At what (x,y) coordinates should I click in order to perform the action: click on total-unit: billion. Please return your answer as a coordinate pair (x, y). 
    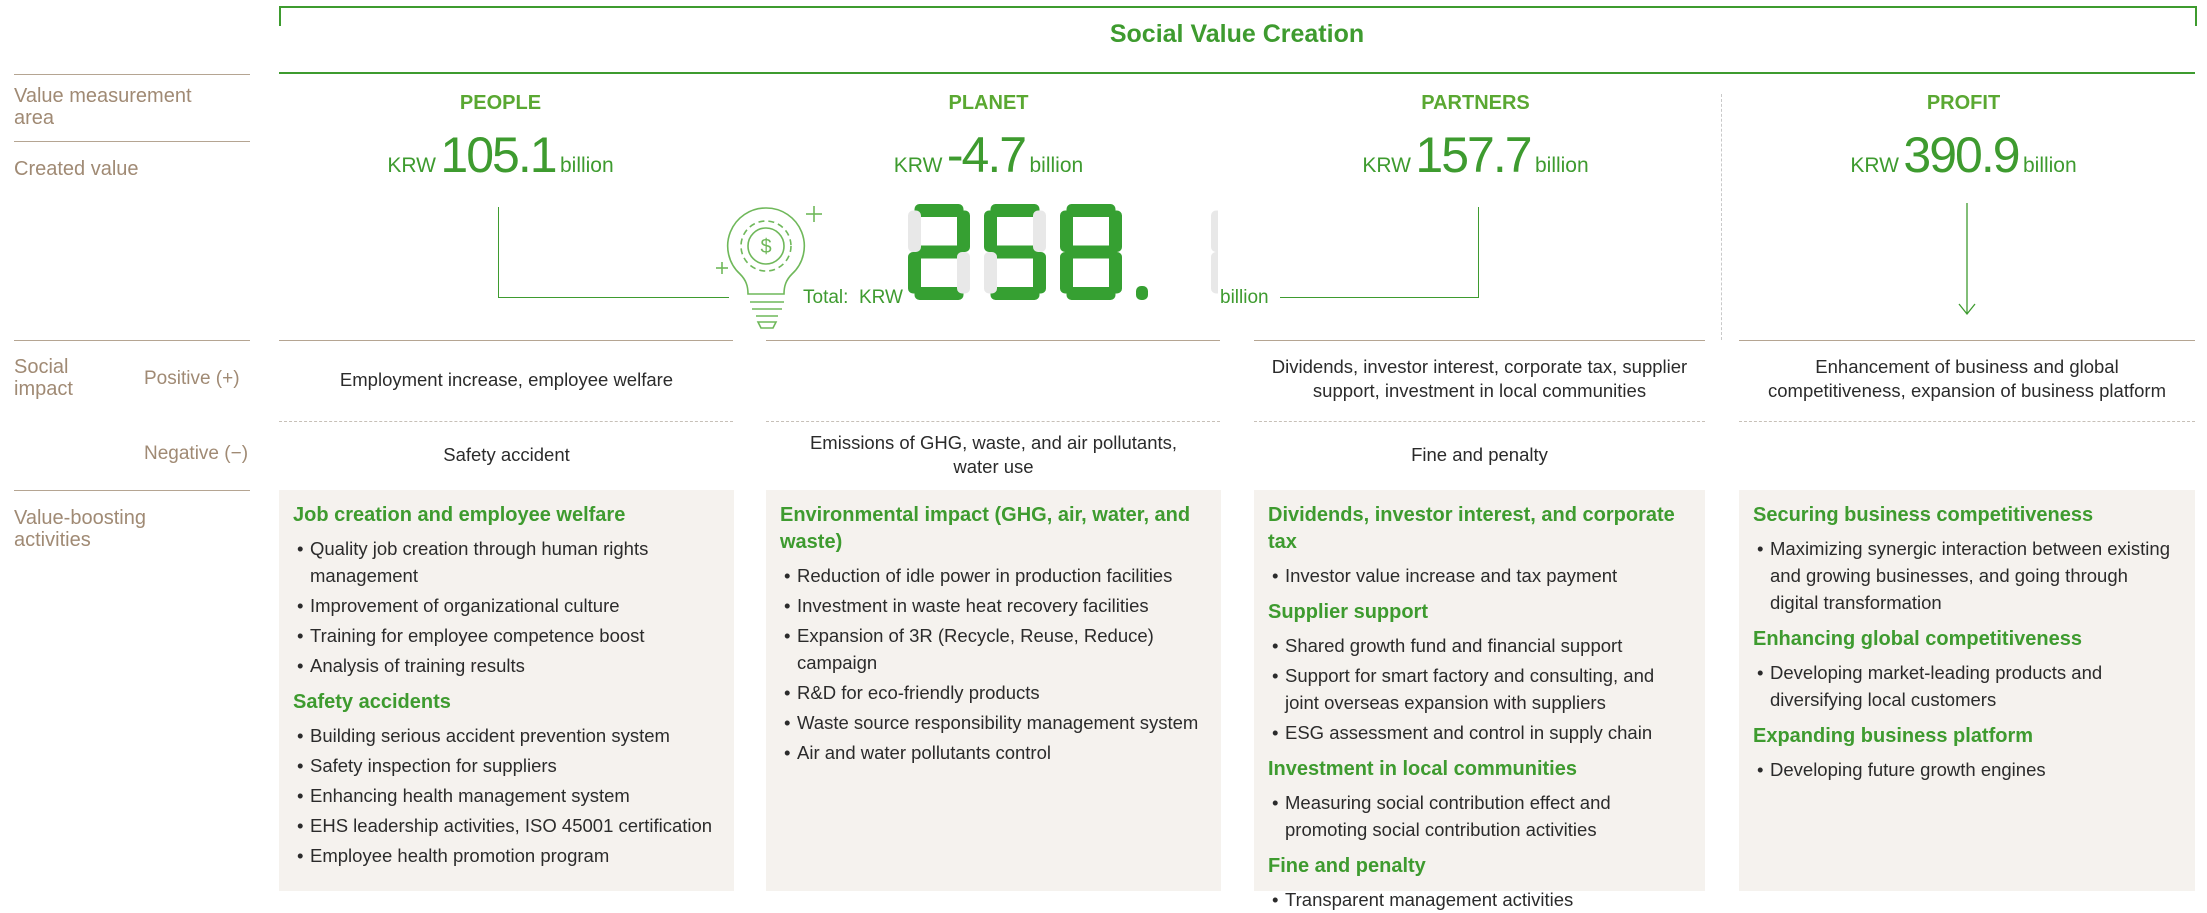
    Looking at the image, I should click on (1244, 297).